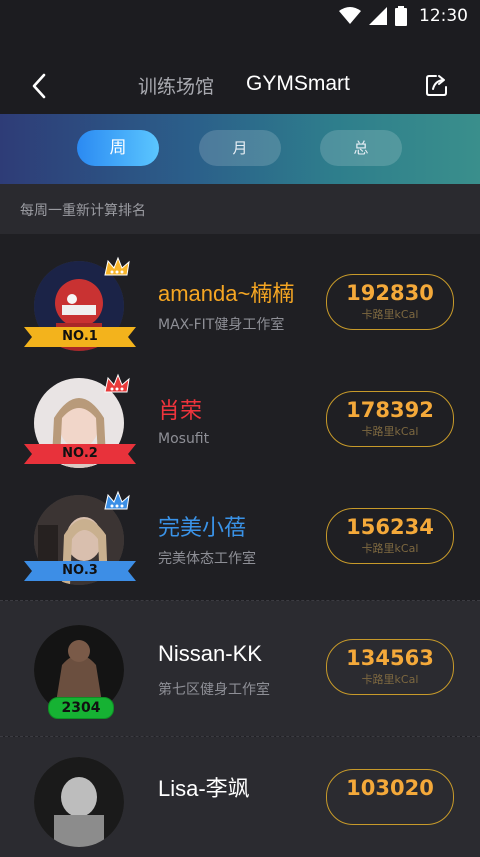  What do you see at coordinates (118, 148) in the screenshot?
I see `period-week-button: 周` at bounding box center [118, 148].